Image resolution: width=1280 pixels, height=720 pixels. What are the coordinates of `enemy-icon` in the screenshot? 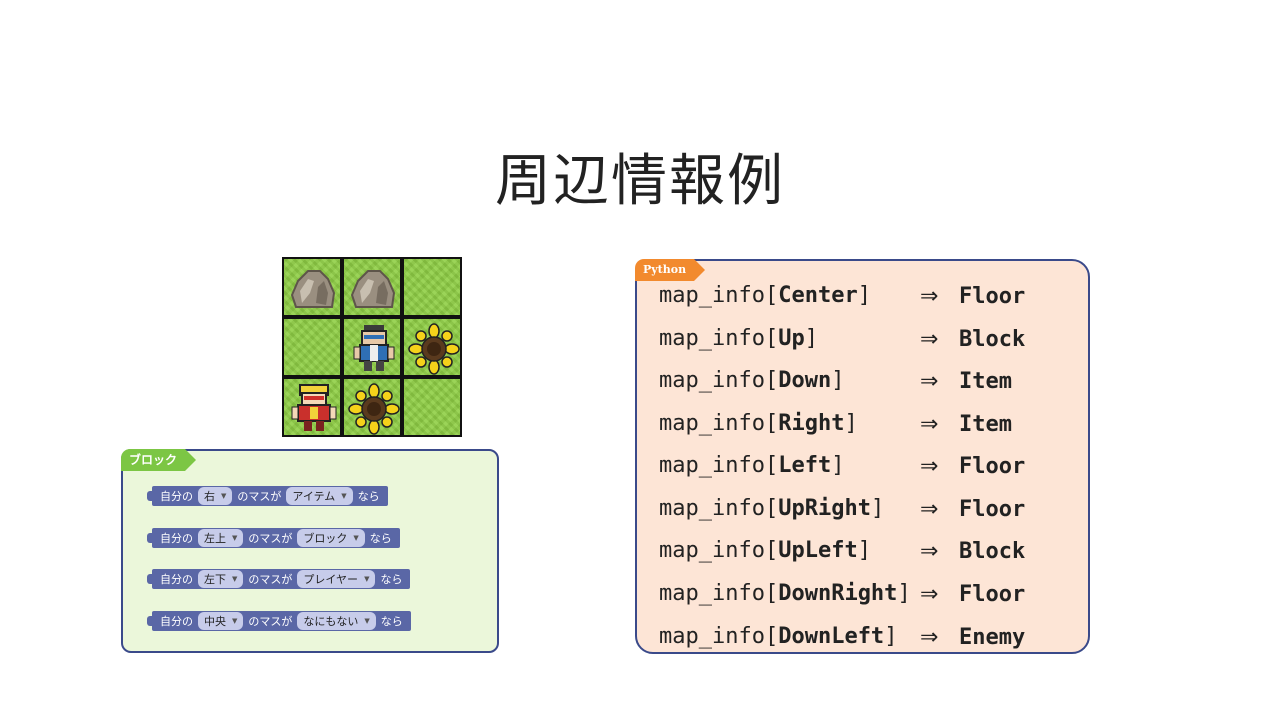 It's located at (314, 407).